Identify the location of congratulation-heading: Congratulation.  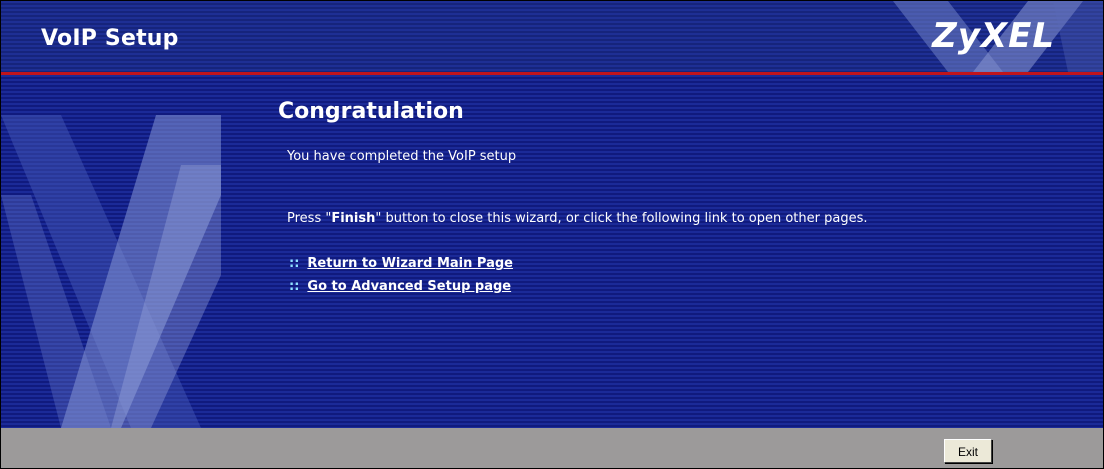
(371, 111).